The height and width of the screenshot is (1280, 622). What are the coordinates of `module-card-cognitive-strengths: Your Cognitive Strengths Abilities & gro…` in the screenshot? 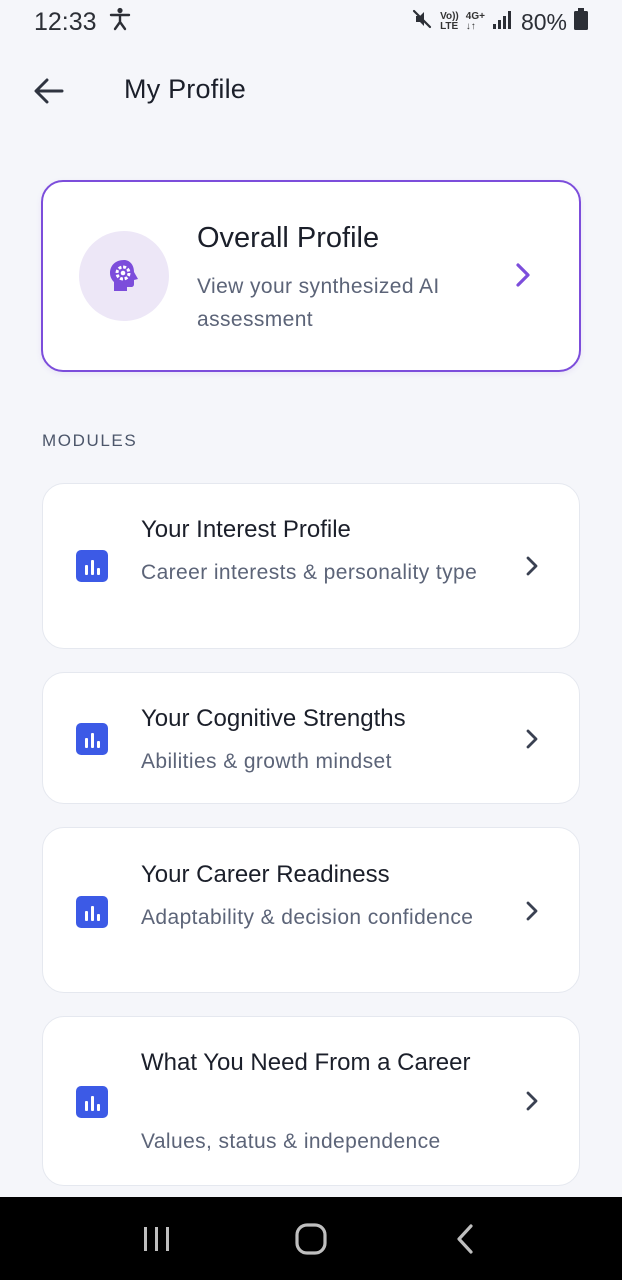 It's located at (311, 738).